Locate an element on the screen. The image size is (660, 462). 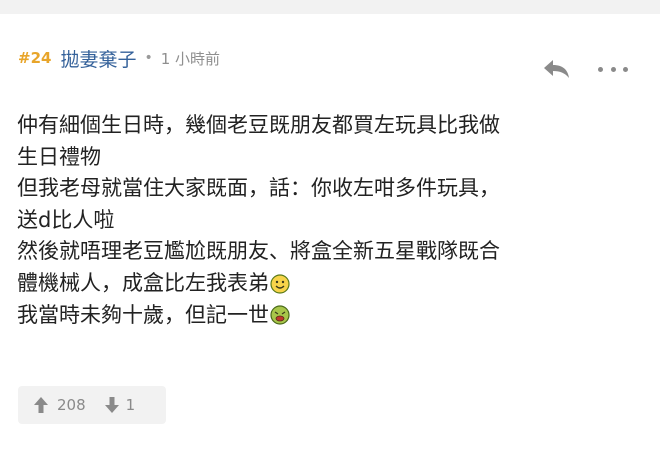
content-text: 生日禮物 is located at coordinates (59, 156).